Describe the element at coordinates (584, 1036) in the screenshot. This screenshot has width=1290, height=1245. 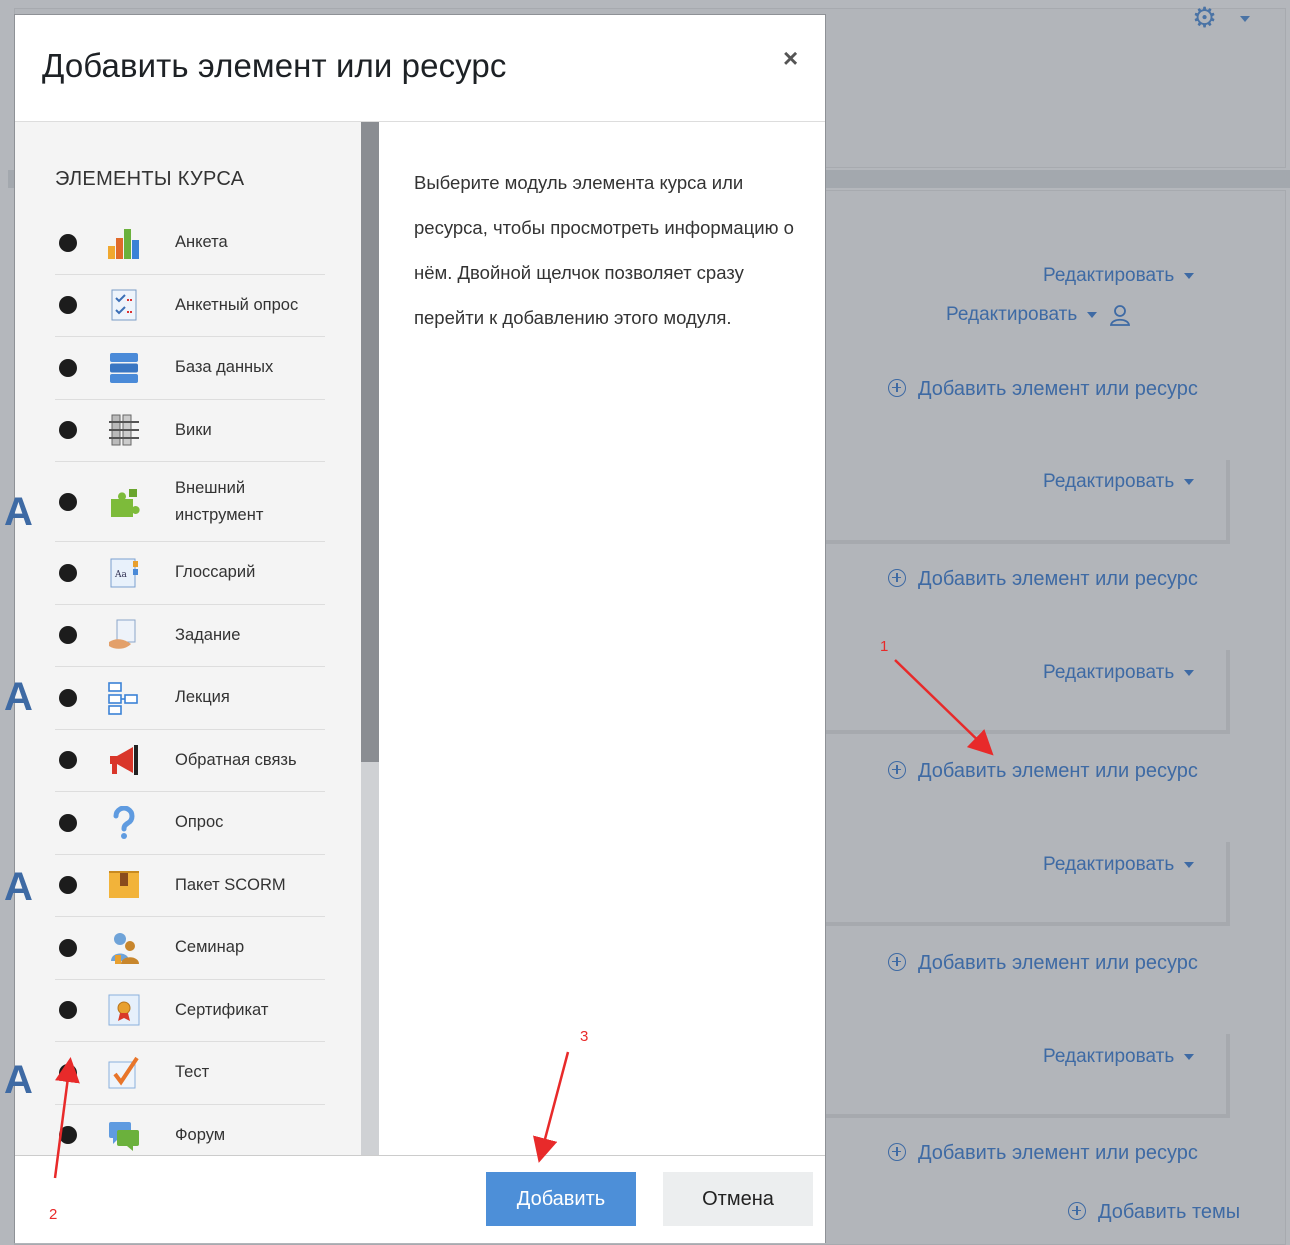
I see `annotation-label-3: 3` at that location.